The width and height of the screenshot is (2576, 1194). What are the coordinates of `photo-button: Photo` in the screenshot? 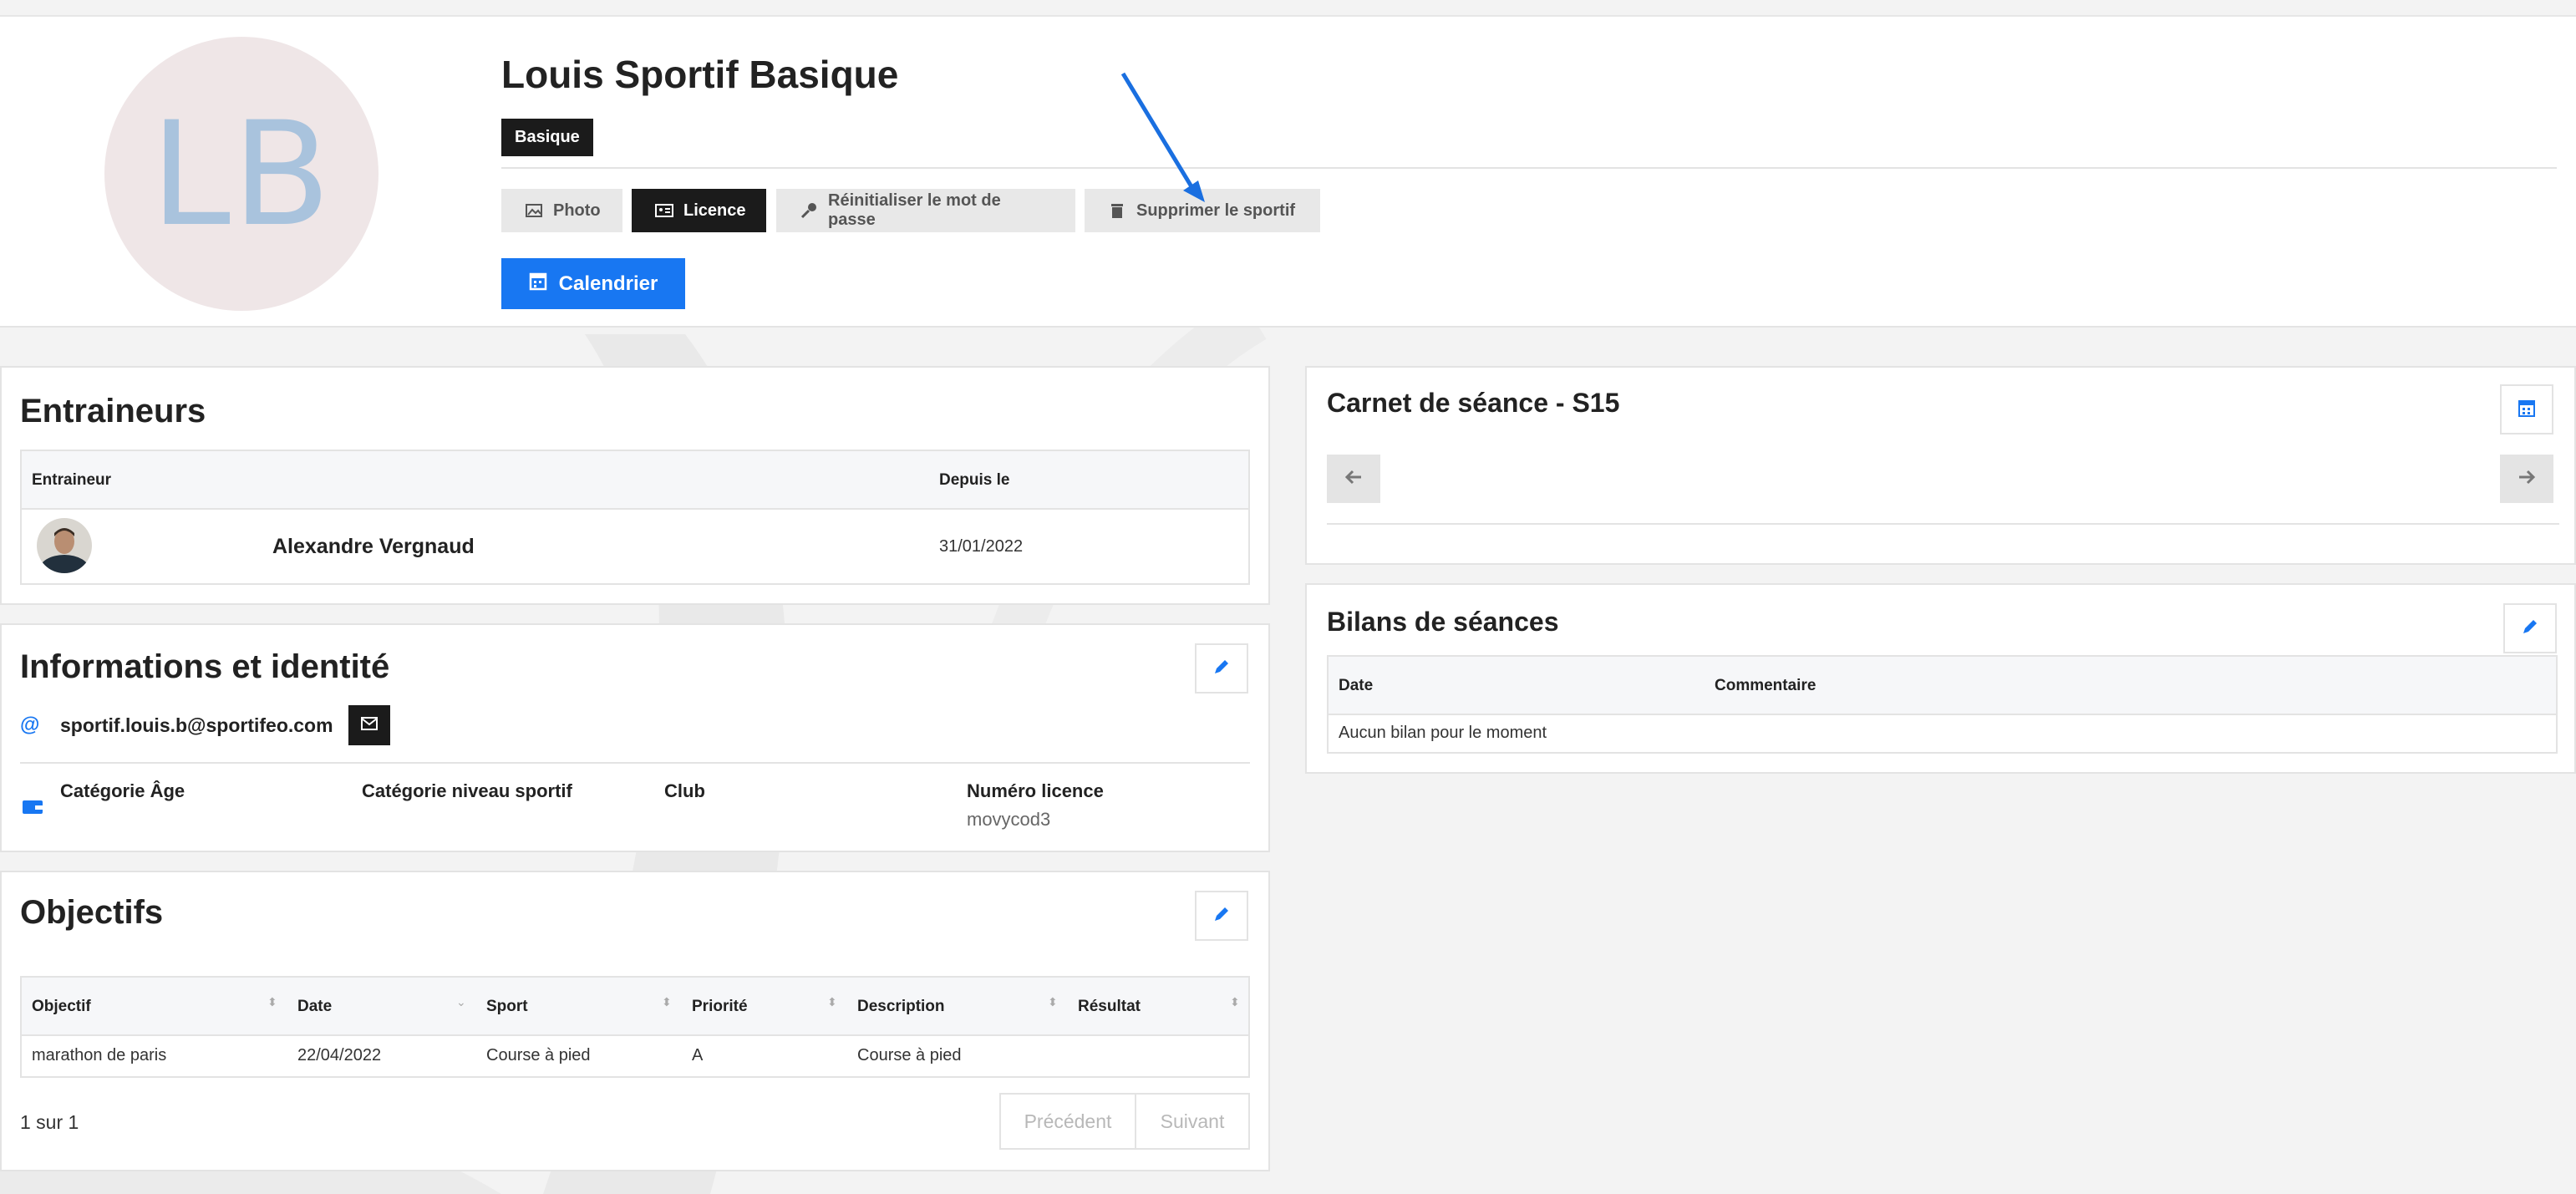 It's located at (561, 210).